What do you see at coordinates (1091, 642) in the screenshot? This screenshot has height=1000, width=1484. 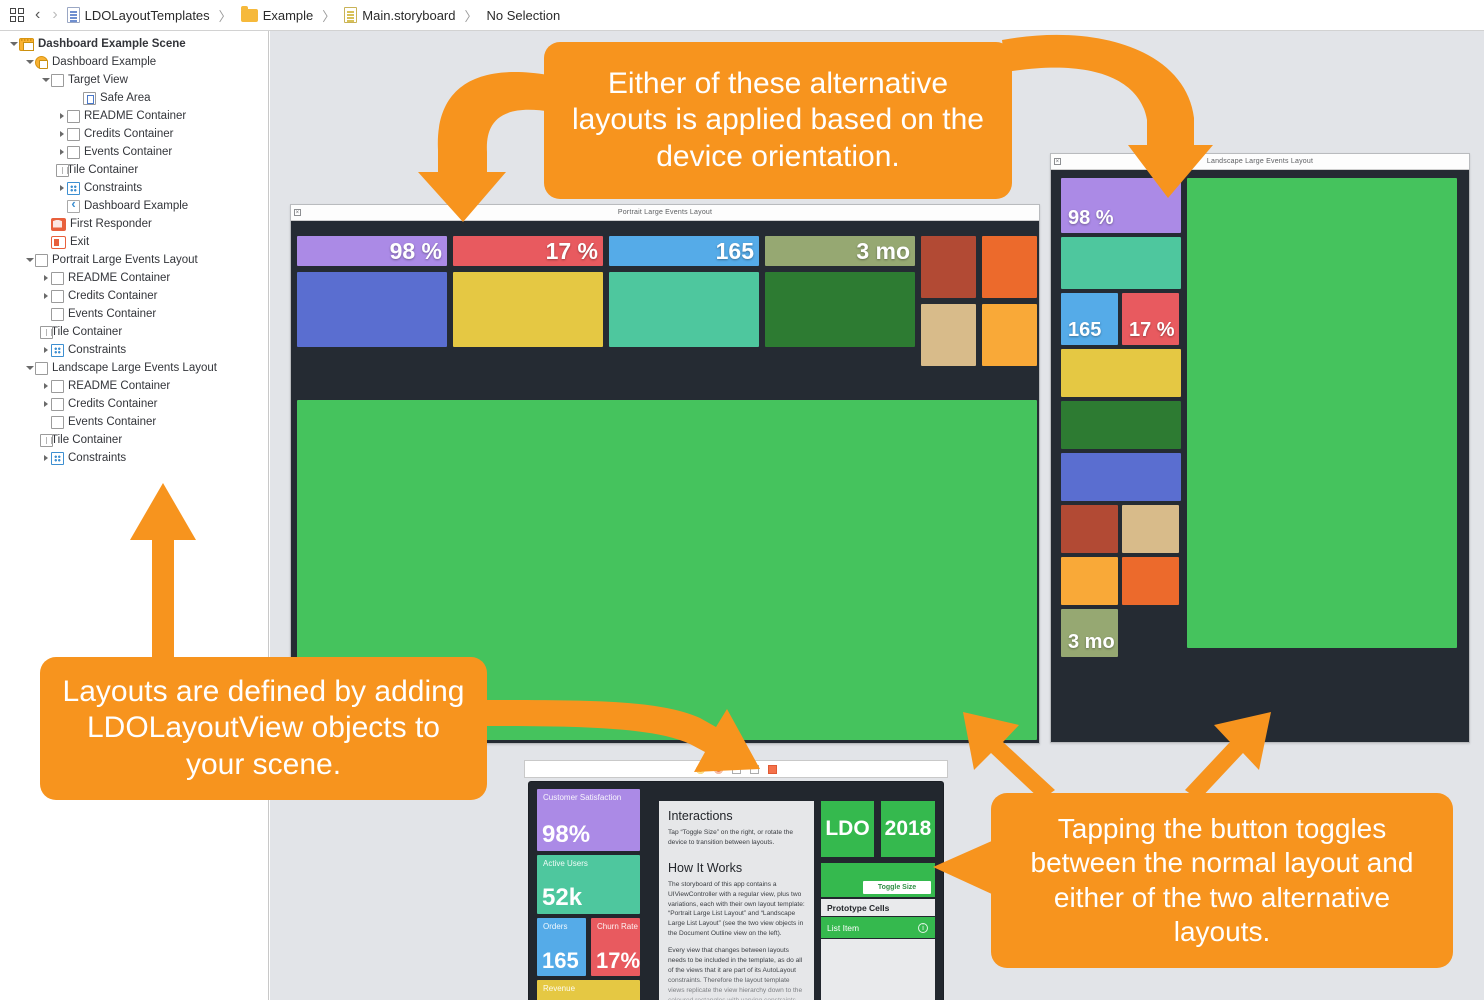 I see `tile-label: 3 mo` at bounding box center [1091, 642].